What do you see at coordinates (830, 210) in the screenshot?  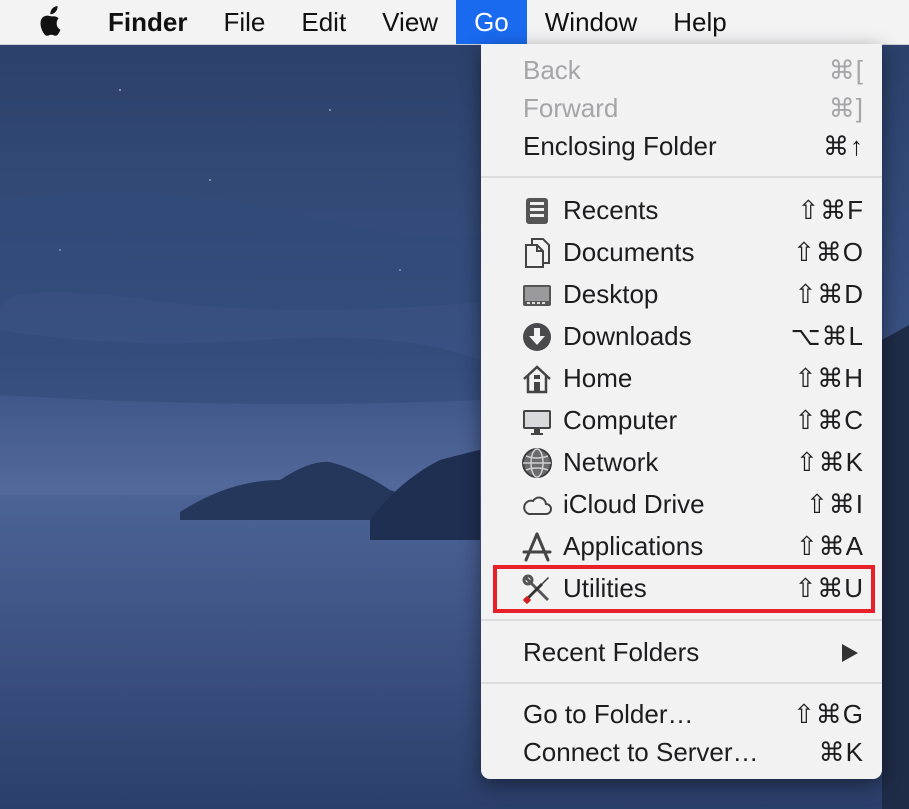 I see `menu-item-shortcut: ⇧⌘F` at bounding box center [830, 210].